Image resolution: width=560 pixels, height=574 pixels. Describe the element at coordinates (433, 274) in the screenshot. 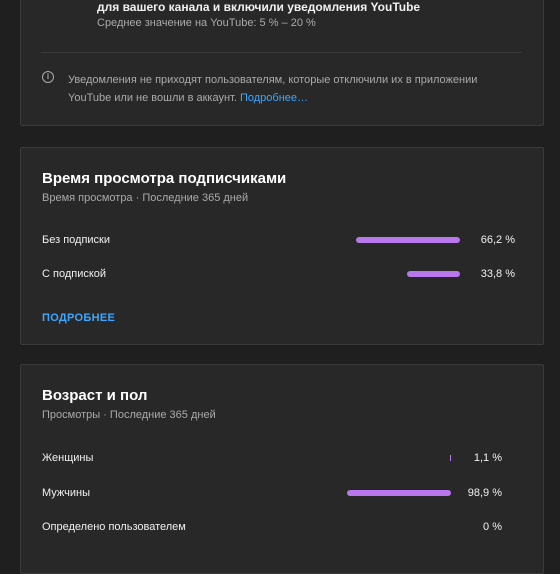

I see `bar-subscribed` at that location.